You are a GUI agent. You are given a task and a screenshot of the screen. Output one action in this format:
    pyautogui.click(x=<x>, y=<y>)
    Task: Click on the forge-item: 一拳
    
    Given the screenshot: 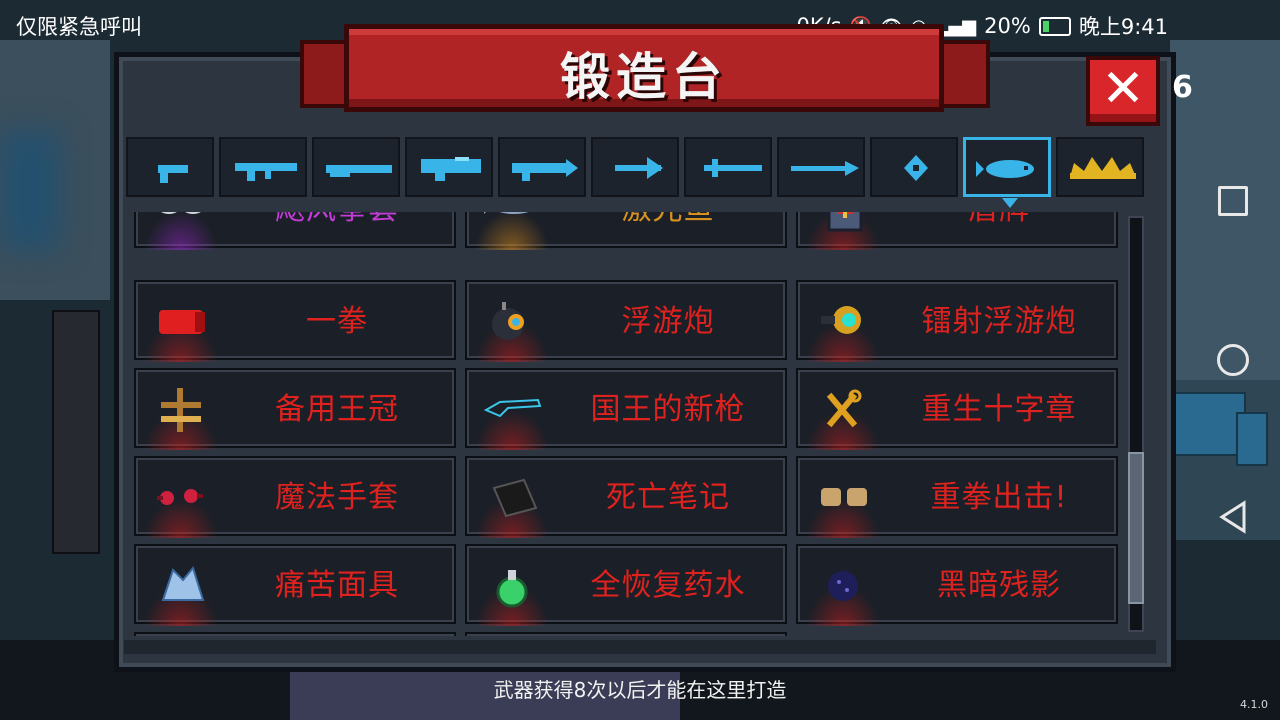 What is the action you would take?
    pyautogui.click(x=295, y=321)
    